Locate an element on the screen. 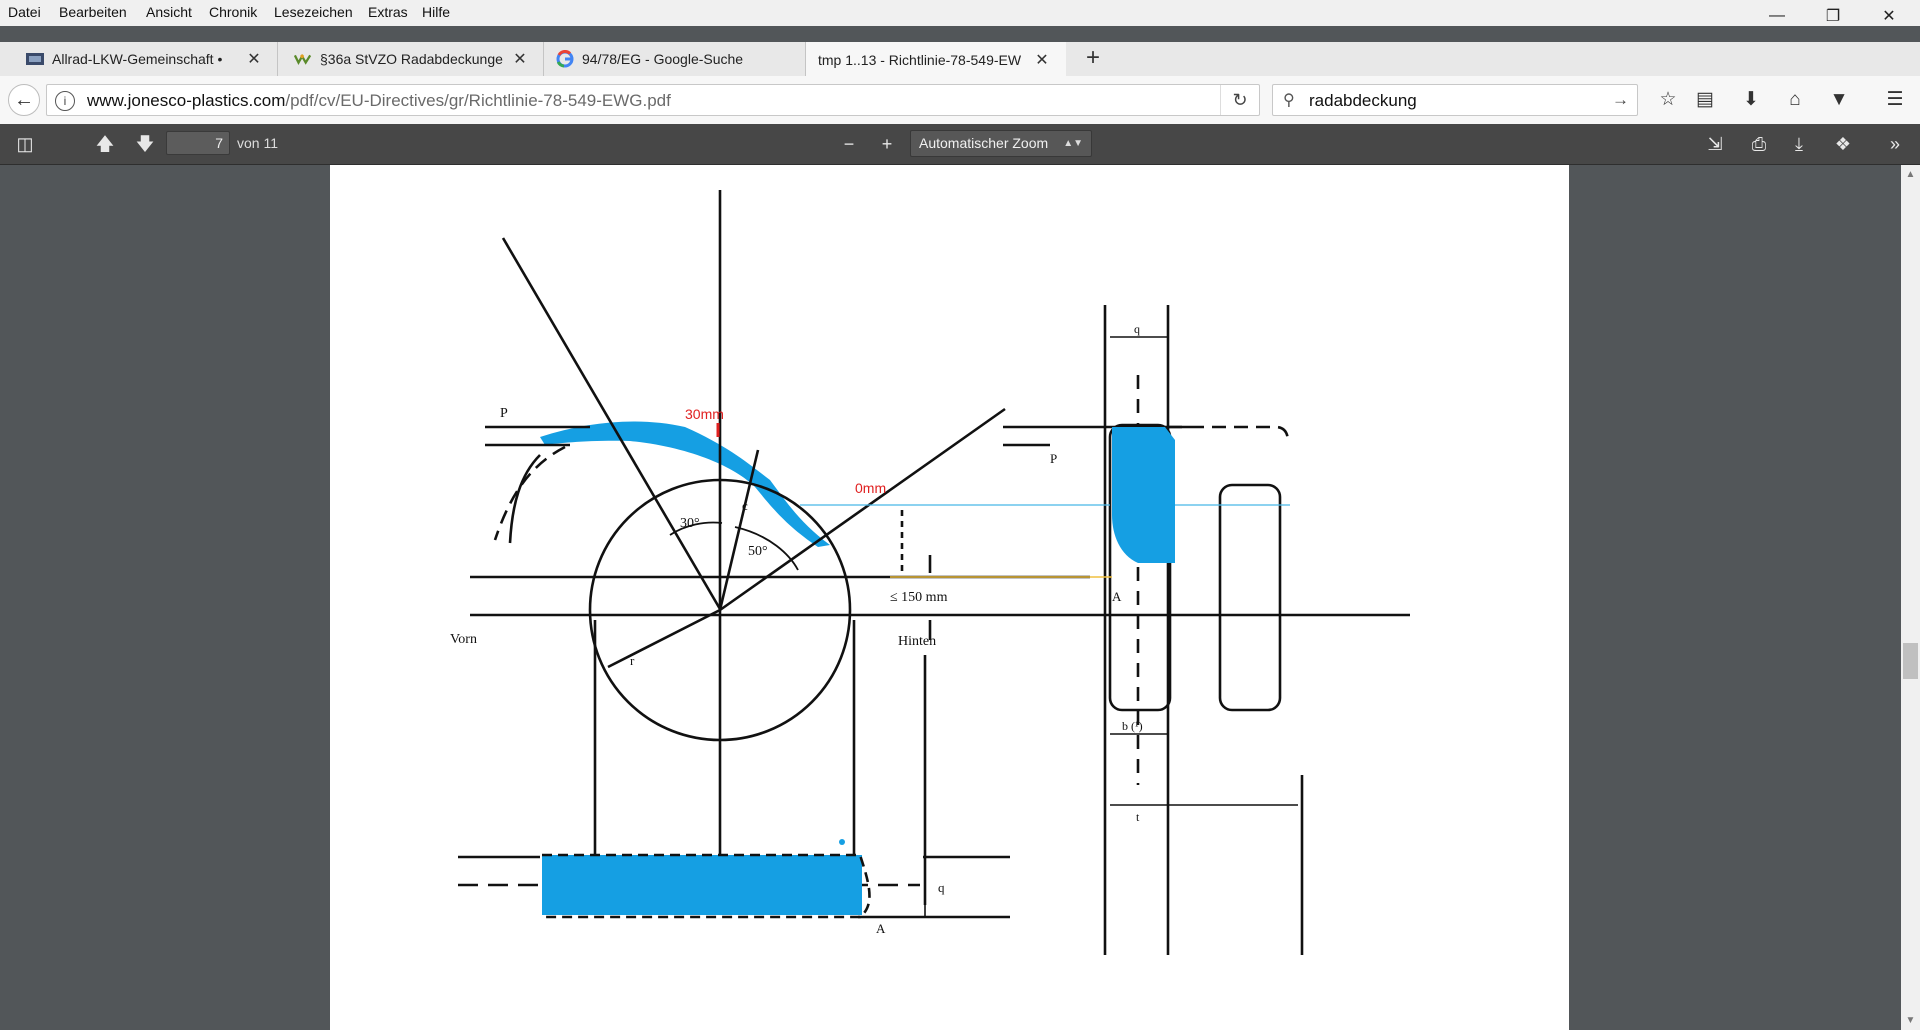 The image size is (1920, 1030). star-icon: ☆ is located at coordinates (1668, 99).